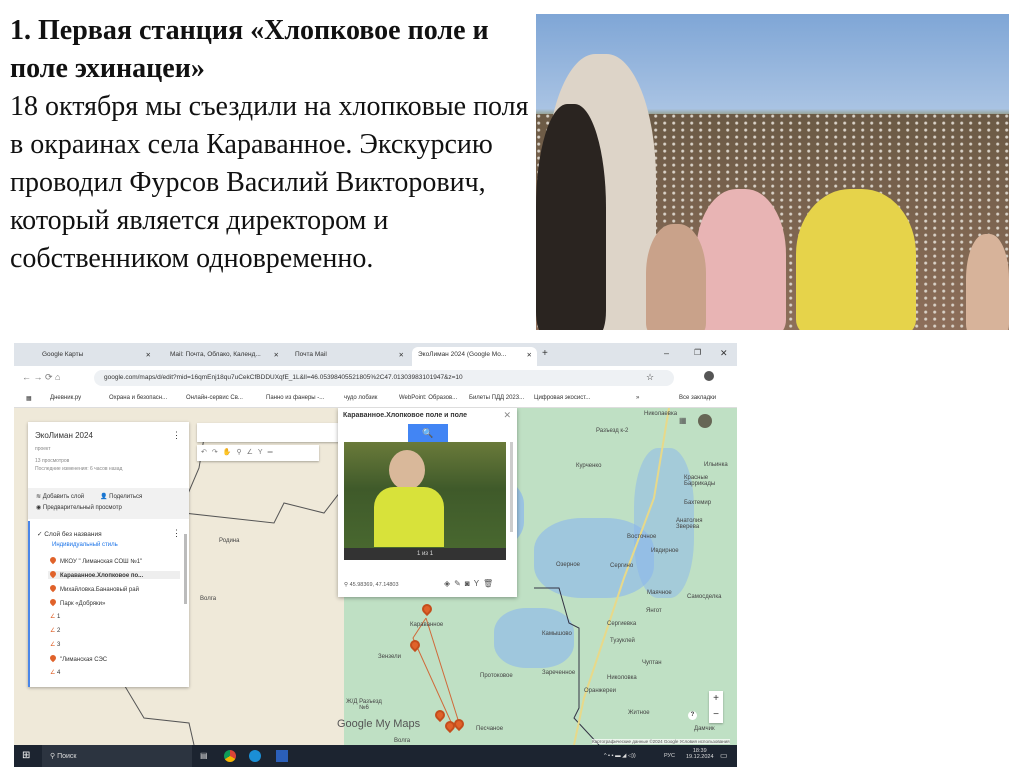 This screenshot has width=1024, height=767. Describe the element at coordinates (176, 435) in the screenshot. I see `more-icon: ⋮` at that location.